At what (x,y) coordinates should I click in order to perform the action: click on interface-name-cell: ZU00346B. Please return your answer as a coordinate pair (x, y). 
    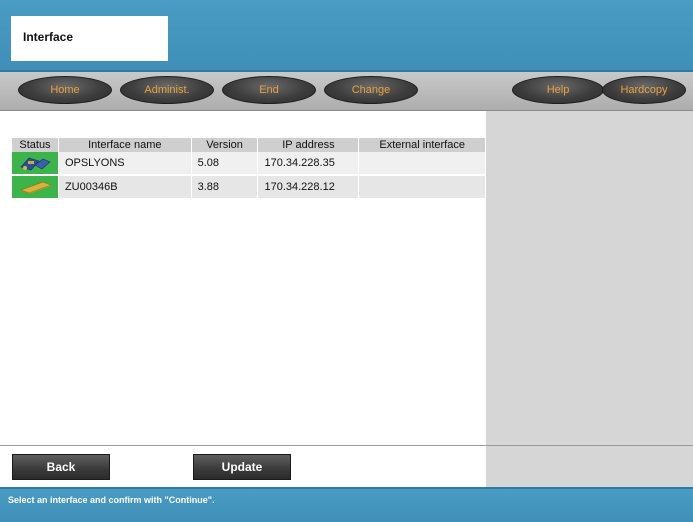
    Looking at the image, I should click on (125, 187).